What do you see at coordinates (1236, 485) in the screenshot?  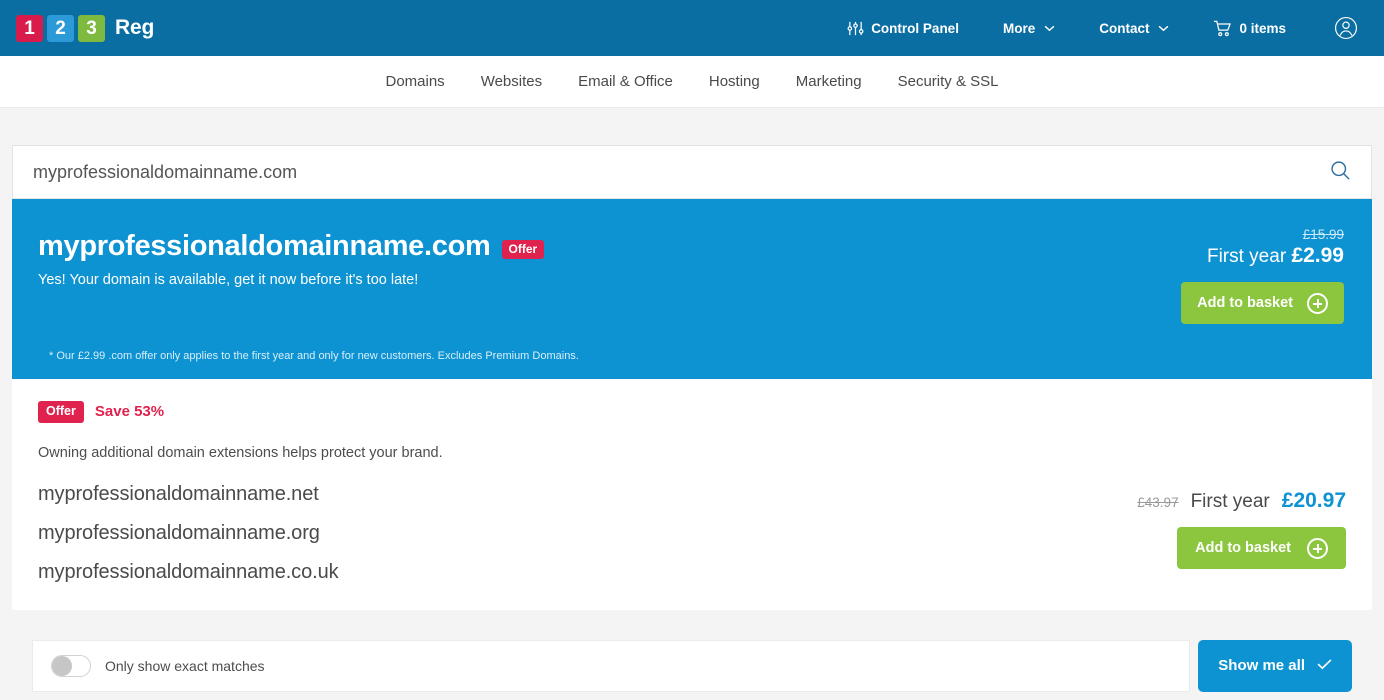 I see `bundle-price-block: £43.97 First year £20.97 Add to basket` at bounding box center [1236, 485].